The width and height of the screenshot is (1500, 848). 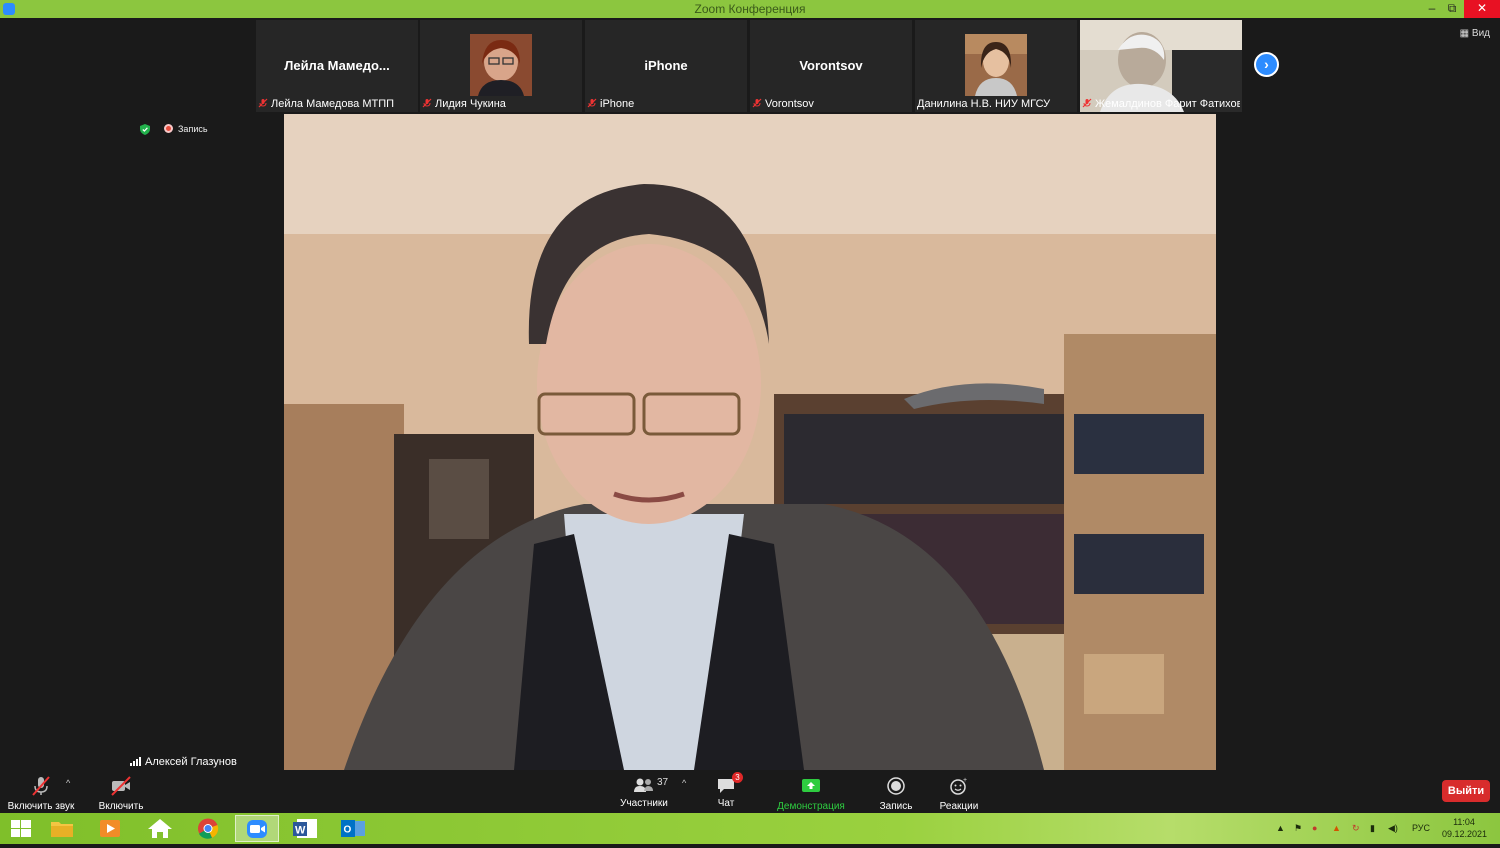 I want to click on unmute-button: Включить звук, so click(x=41, y=791).